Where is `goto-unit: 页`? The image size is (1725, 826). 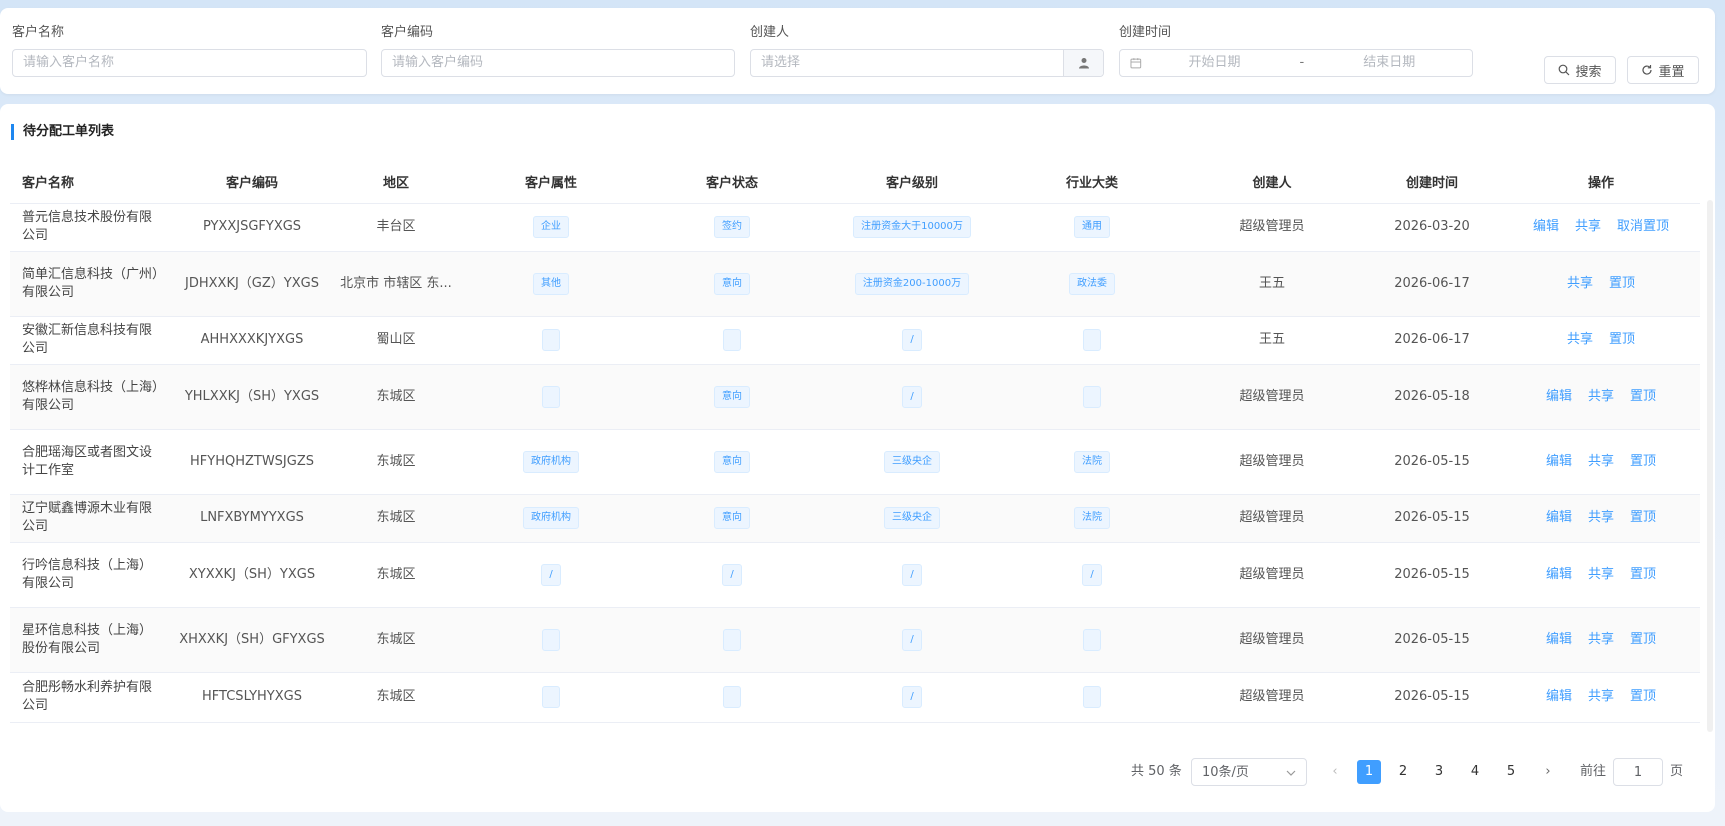 goto-unit: 页 is located at coordinates (1677, 771).